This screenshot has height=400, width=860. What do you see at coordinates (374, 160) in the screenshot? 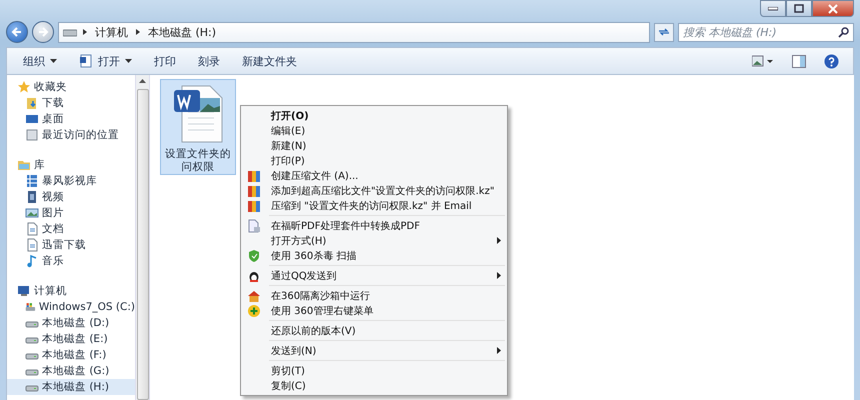
I see `menu-item: 打印(P)` at bounding box center [374, 160].